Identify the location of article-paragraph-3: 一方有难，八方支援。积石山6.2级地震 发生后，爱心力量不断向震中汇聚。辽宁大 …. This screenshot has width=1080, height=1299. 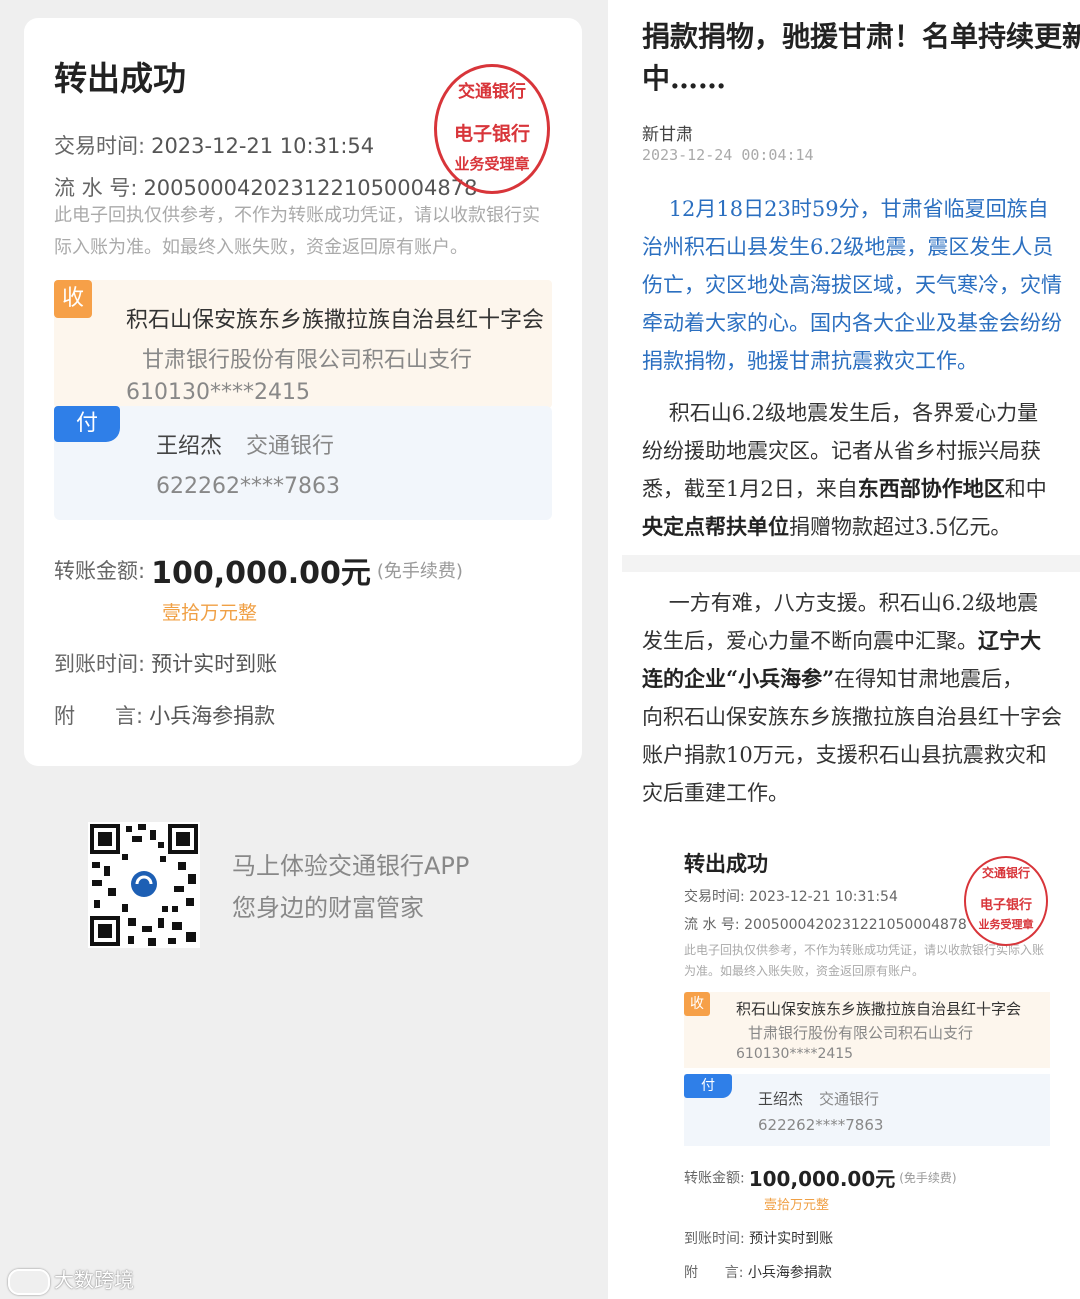
(852, 698).